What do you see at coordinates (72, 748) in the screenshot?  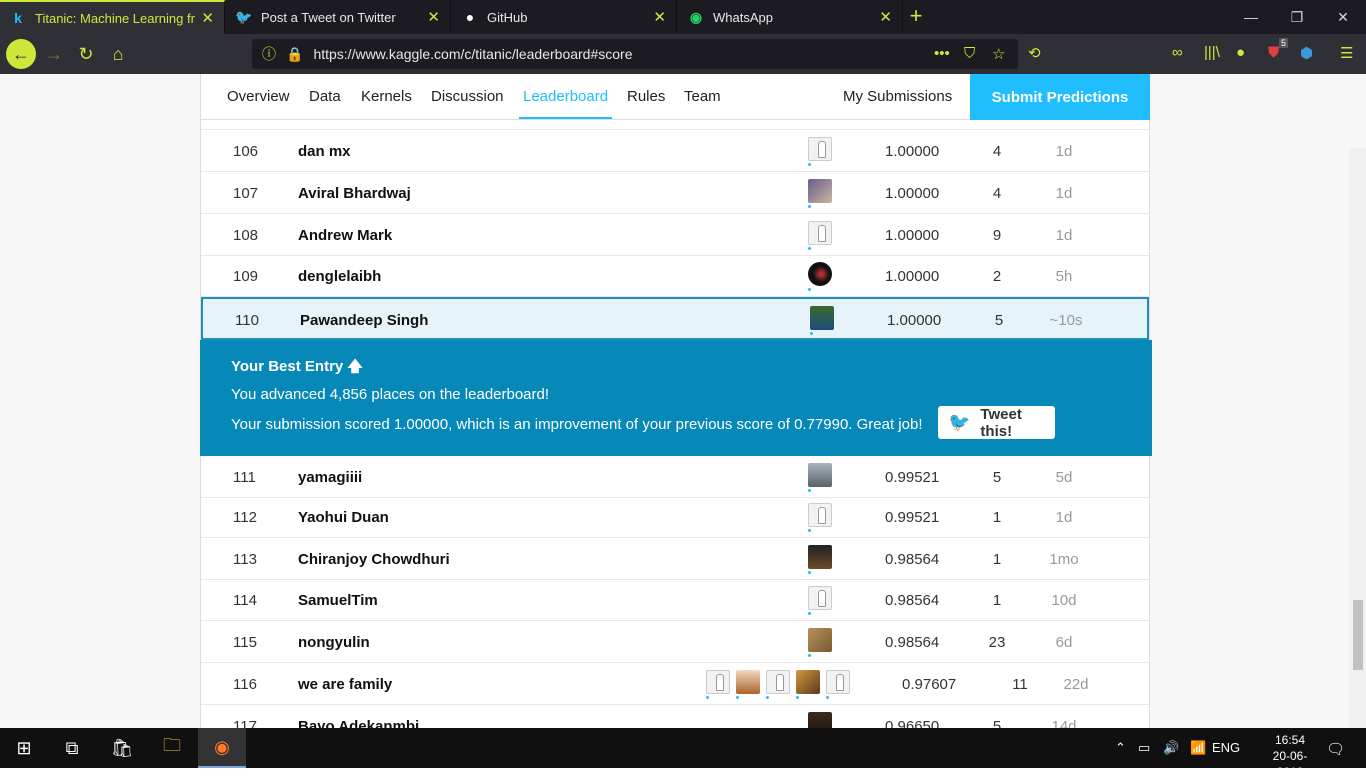 I see `task-view-icon: ⧉` at bounding box center [72, 748].